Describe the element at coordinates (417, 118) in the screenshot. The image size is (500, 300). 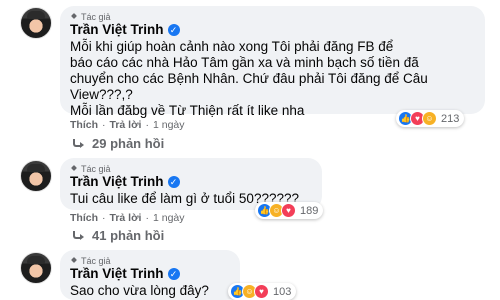
I see `reaction-icons: 👍 ♥ ☺` at that location.